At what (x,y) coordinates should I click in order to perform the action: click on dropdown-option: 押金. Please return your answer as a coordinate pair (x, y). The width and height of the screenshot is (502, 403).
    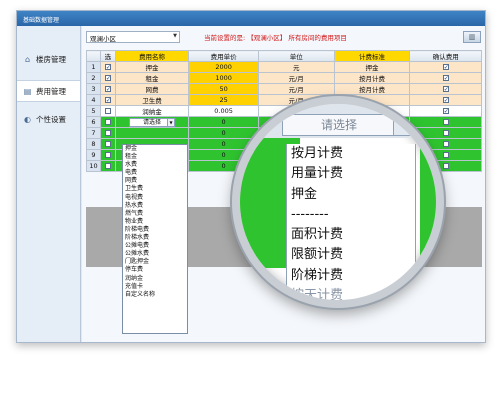
    Looking at the image, I should click on (155, 149).